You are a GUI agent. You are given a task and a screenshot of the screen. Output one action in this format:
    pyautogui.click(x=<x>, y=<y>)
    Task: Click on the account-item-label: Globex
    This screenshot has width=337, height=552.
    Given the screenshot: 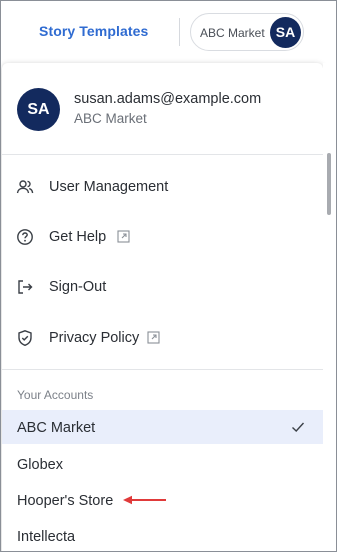 What is the action you would take?
    pyautogui.click(x=40, y=465)
    